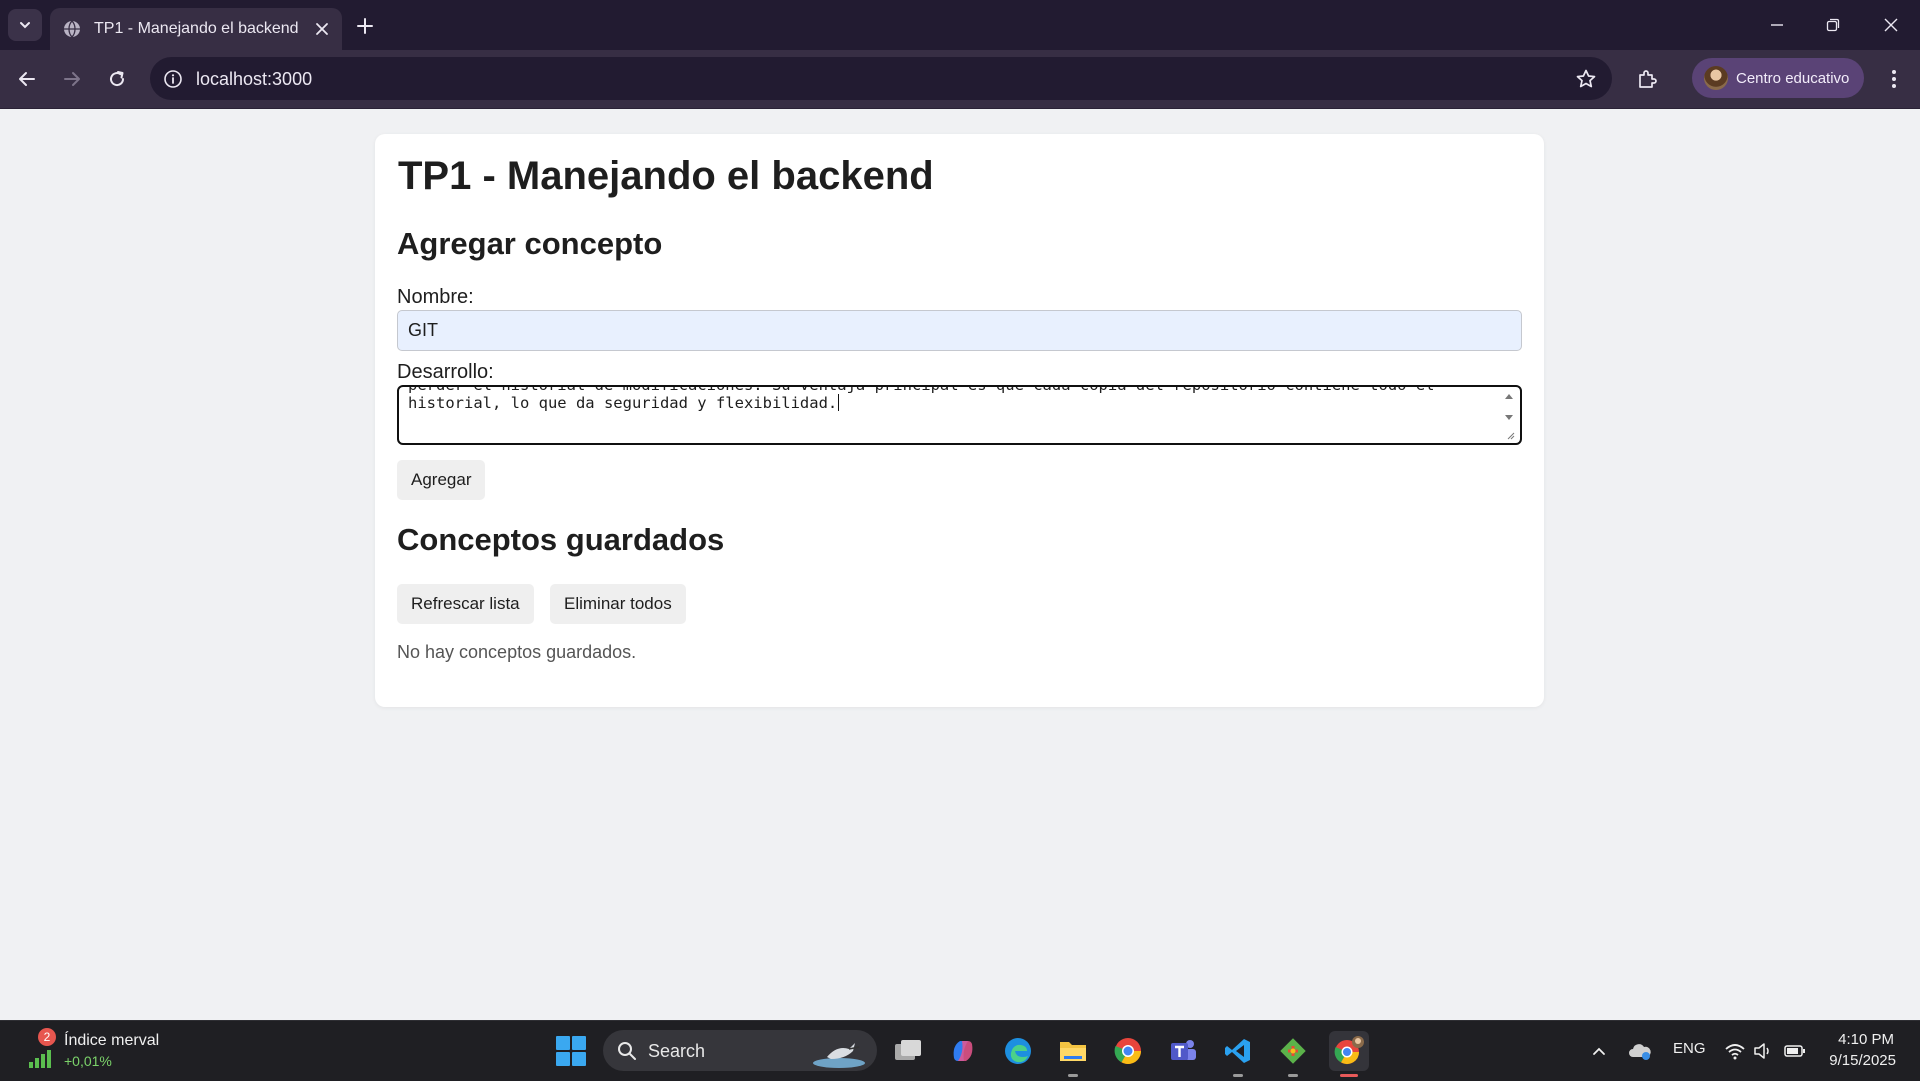  Describe the element at coordinates (561, 539) in the screenshot. I see `saved-section-title: Conceptos guardados` at that location.